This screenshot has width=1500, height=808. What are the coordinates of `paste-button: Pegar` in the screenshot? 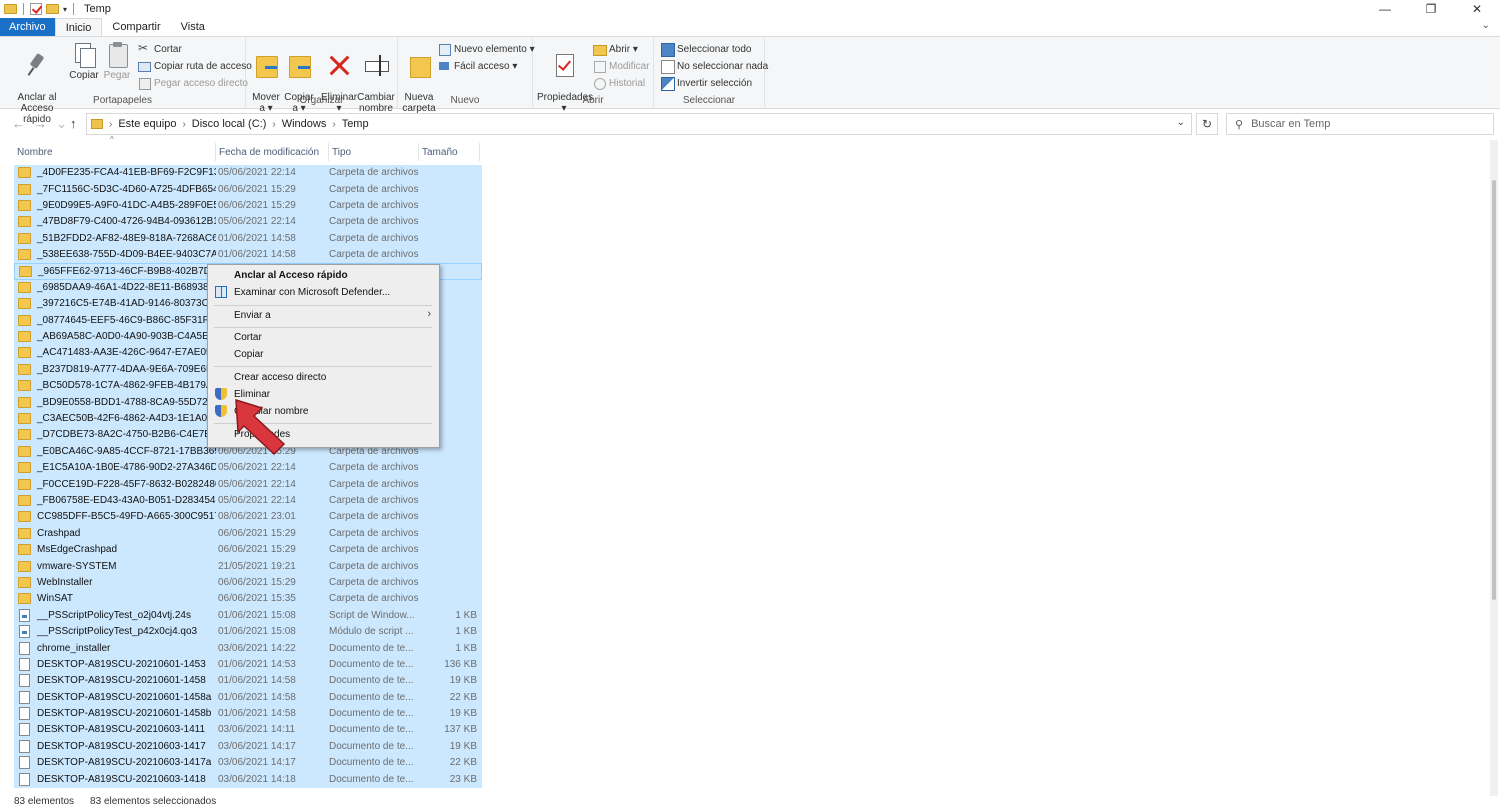 It's located at (117, 61).